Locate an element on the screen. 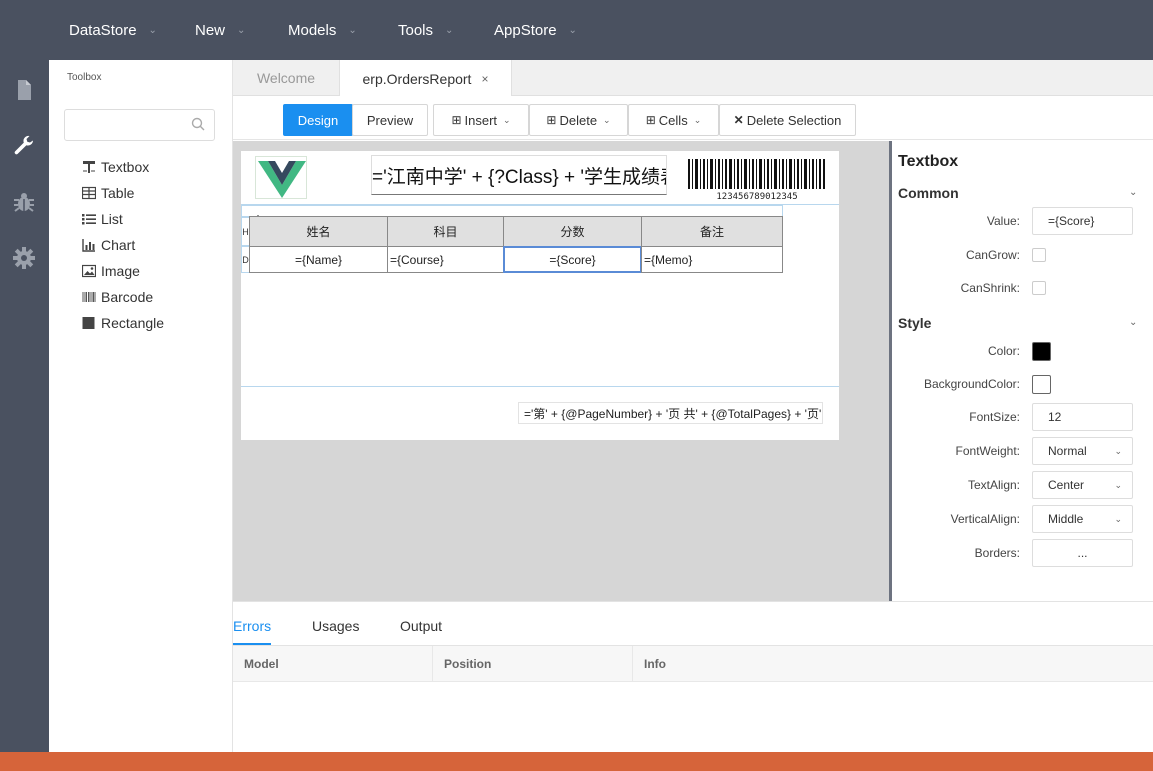 This screenshot has width=1153, height=771. column-header-info: Info is located at coordinates (893, 664).